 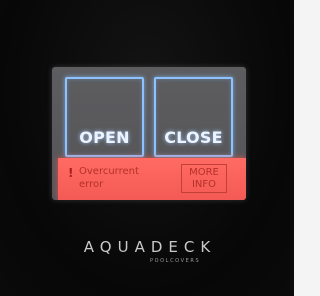 I want to click on open-button: OPEN, so click(x=104, y=117).